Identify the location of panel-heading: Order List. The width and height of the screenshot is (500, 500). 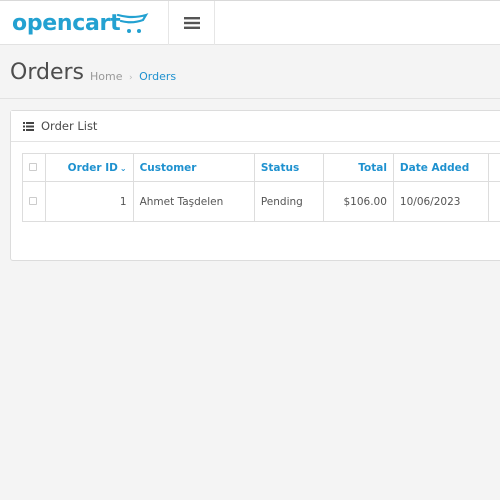
(255, 126).